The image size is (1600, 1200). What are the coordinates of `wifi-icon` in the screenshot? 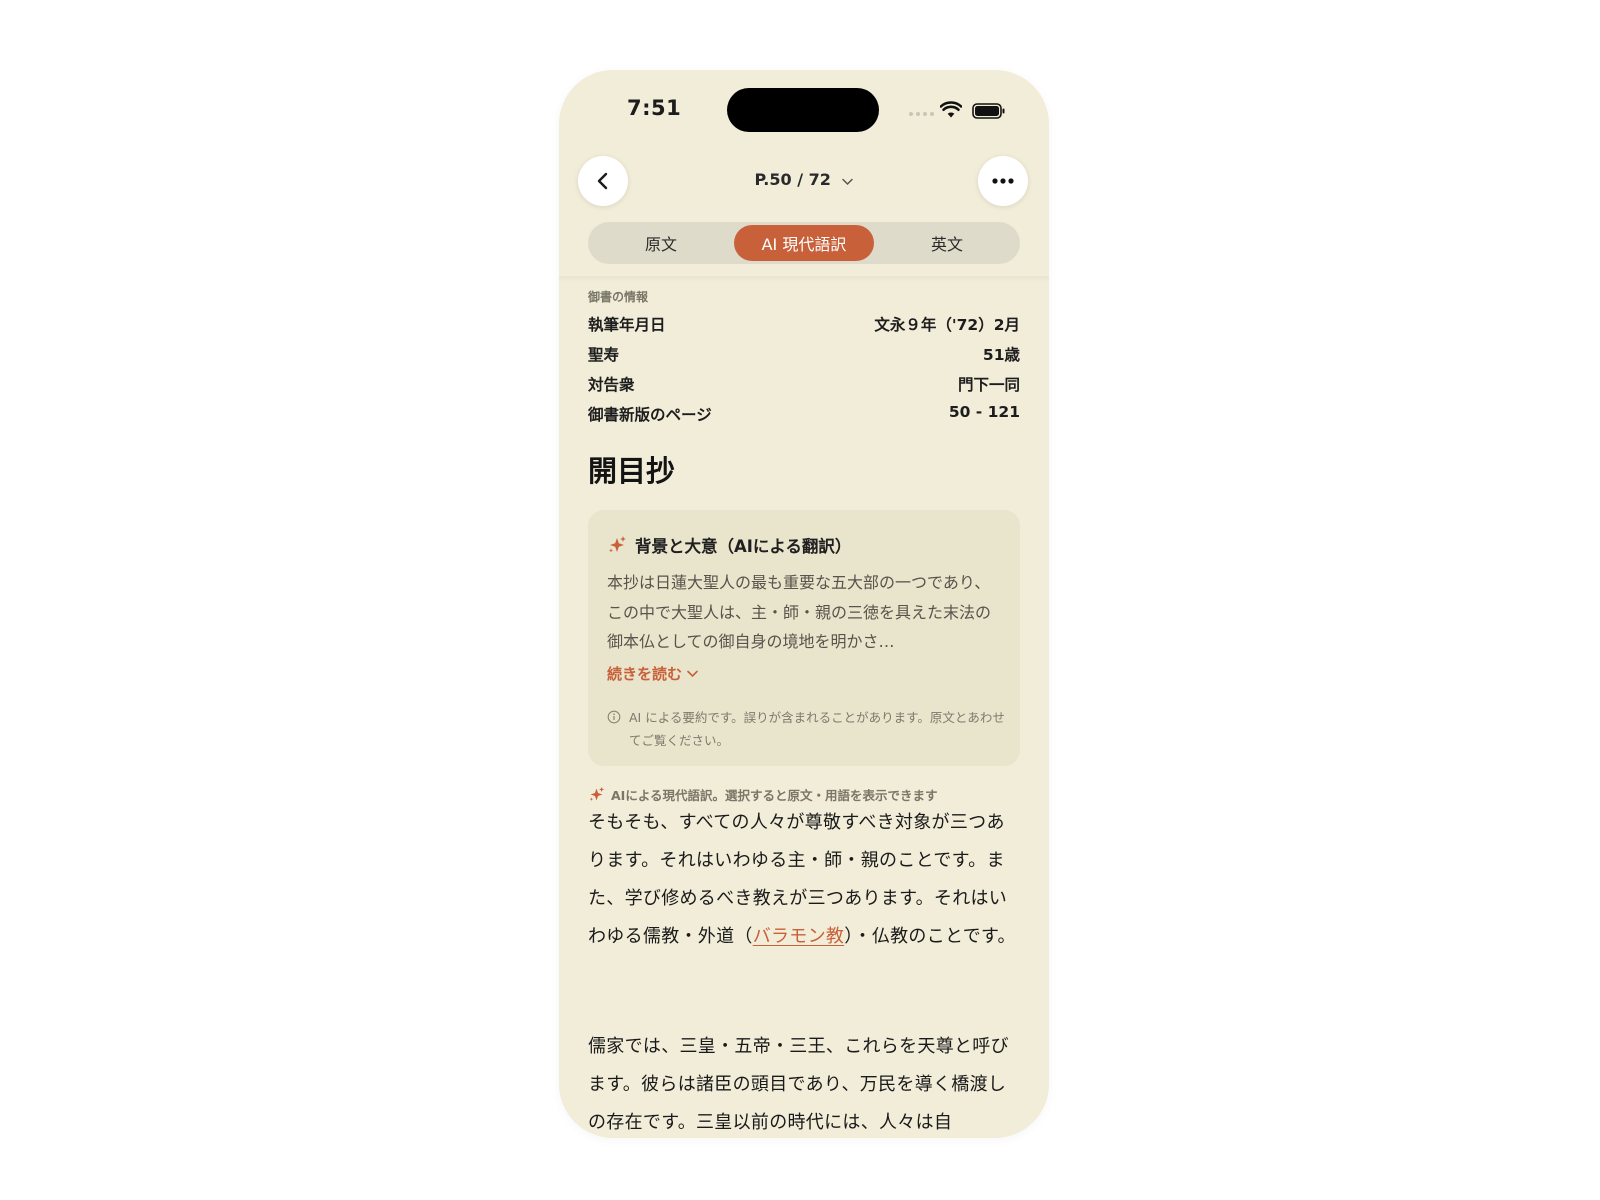 It's located at (951, 111).